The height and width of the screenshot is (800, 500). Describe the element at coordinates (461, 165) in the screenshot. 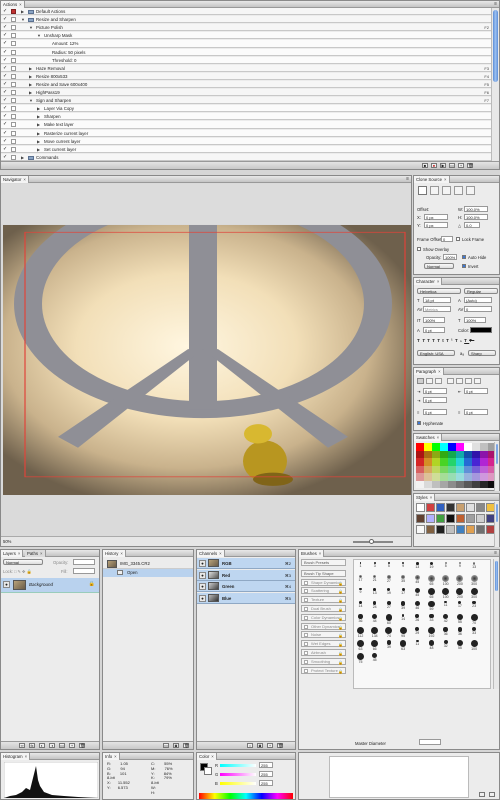

I see `new-action-icon: +` at that location.